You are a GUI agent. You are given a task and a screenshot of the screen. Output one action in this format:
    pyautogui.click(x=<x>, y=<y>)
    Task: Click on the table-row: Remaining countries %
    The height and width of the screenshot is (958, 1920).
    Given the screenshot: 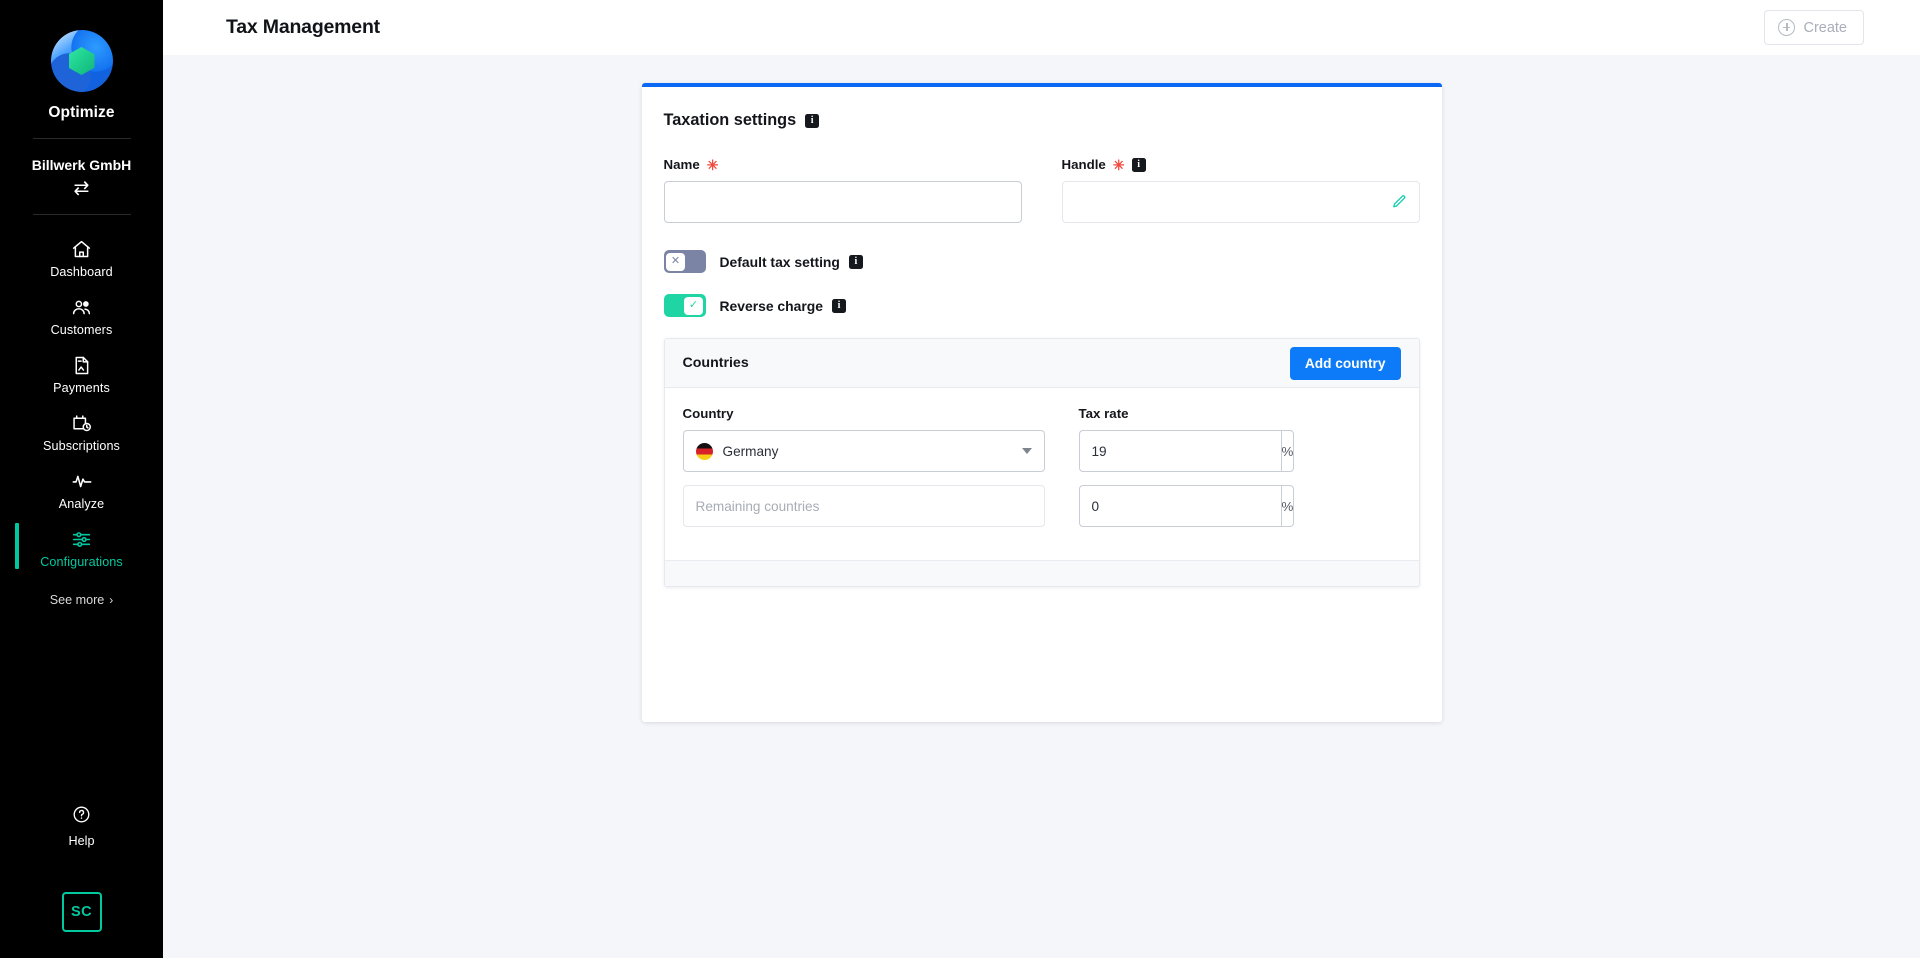 What is the action you would take?
    pyautogui.click(x=1041, y=506)
    